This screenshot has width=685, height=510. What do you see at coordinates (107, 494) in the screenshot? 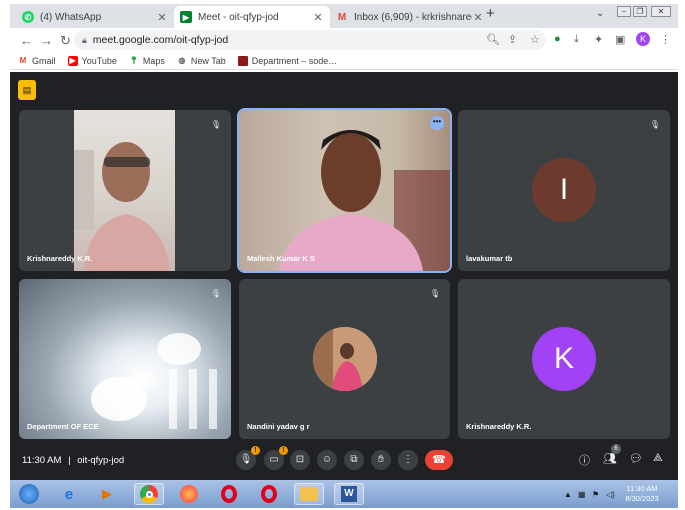
I see `media-player-icon: ▶` at bounding box center [107, 494].